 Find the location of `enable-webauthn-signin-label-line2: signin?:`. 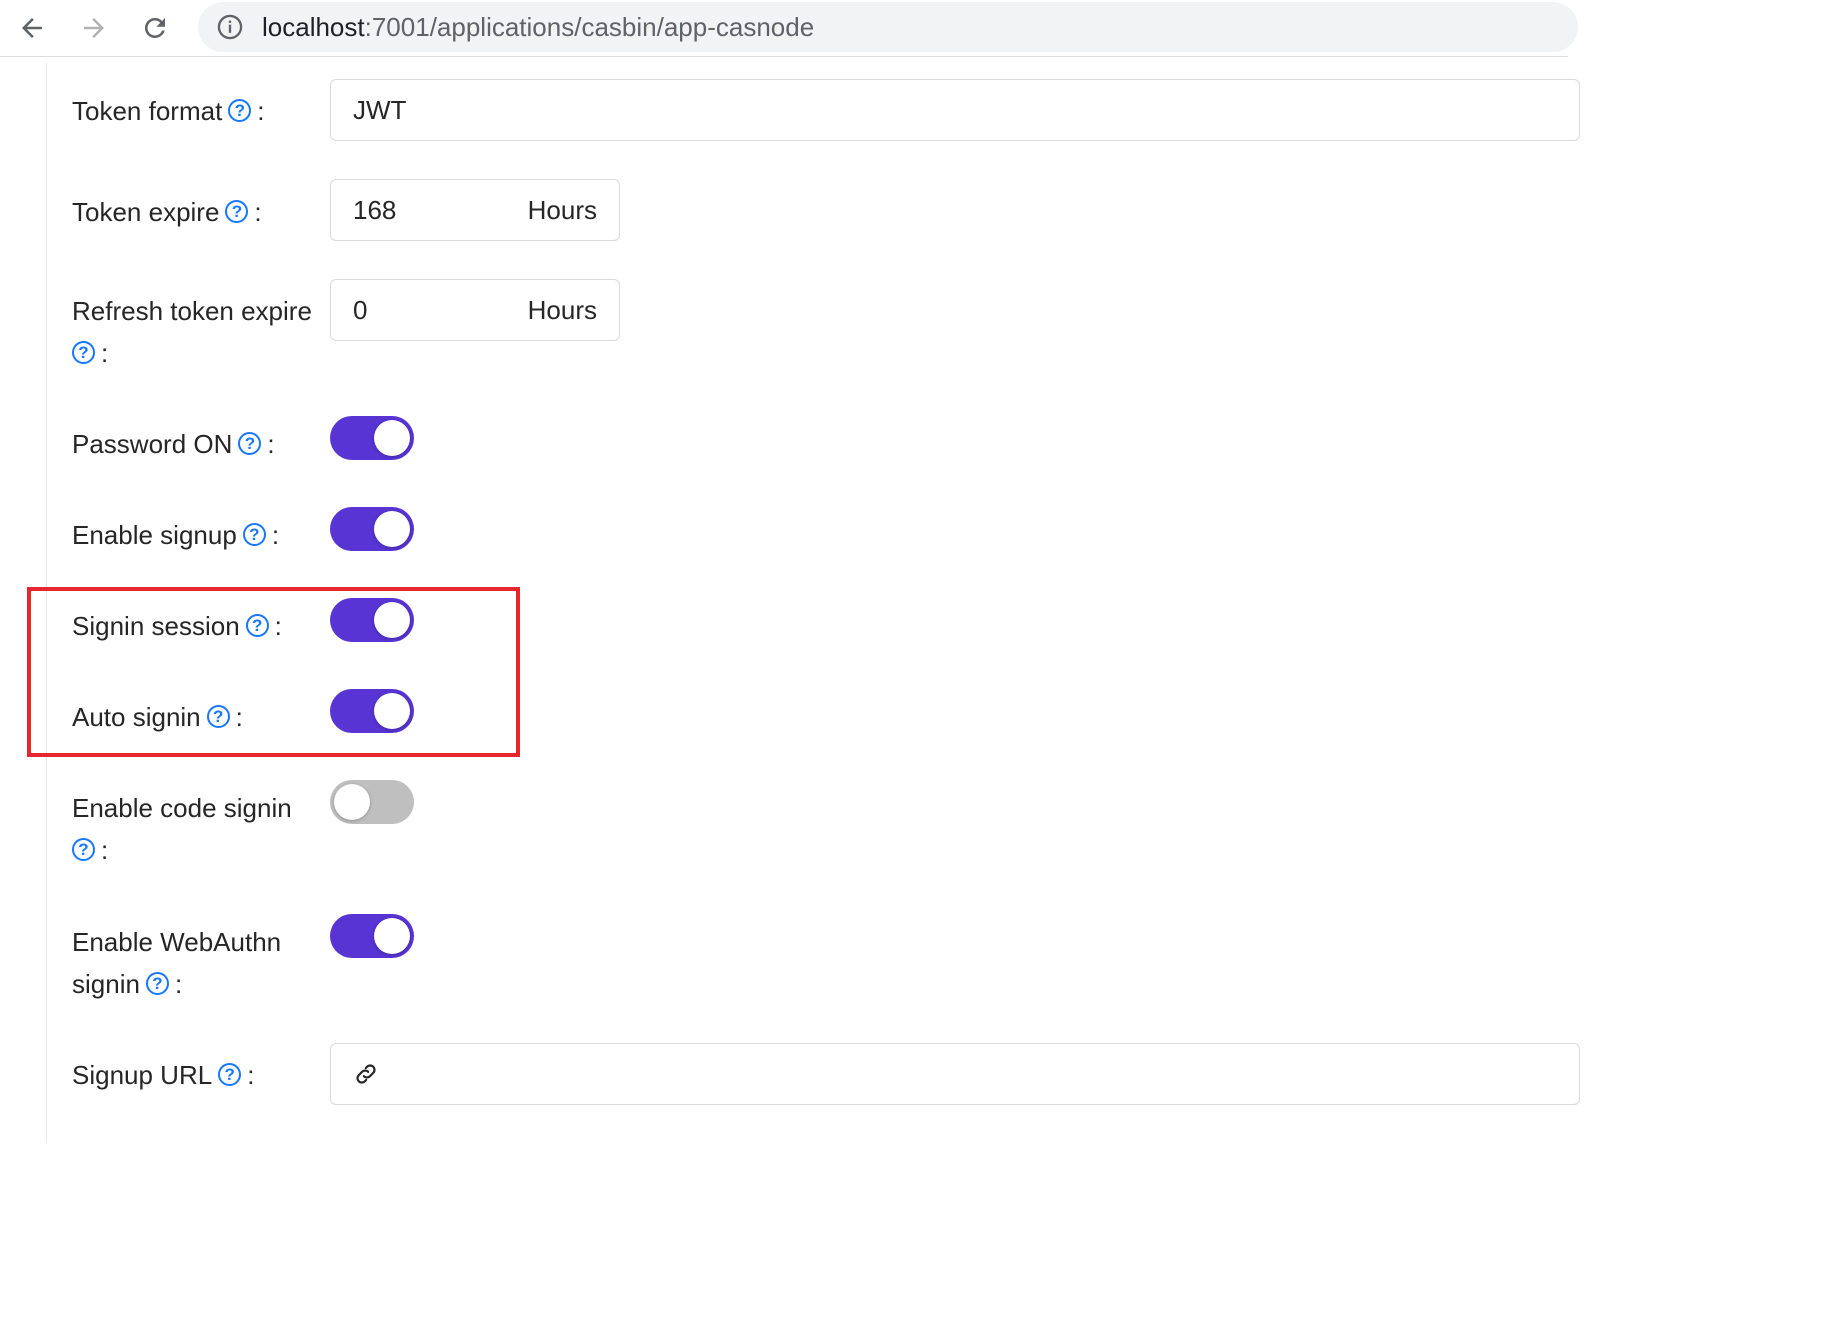

enable-webauthn-signin-label-line2: signin?: is located at coordinates (127, 984).